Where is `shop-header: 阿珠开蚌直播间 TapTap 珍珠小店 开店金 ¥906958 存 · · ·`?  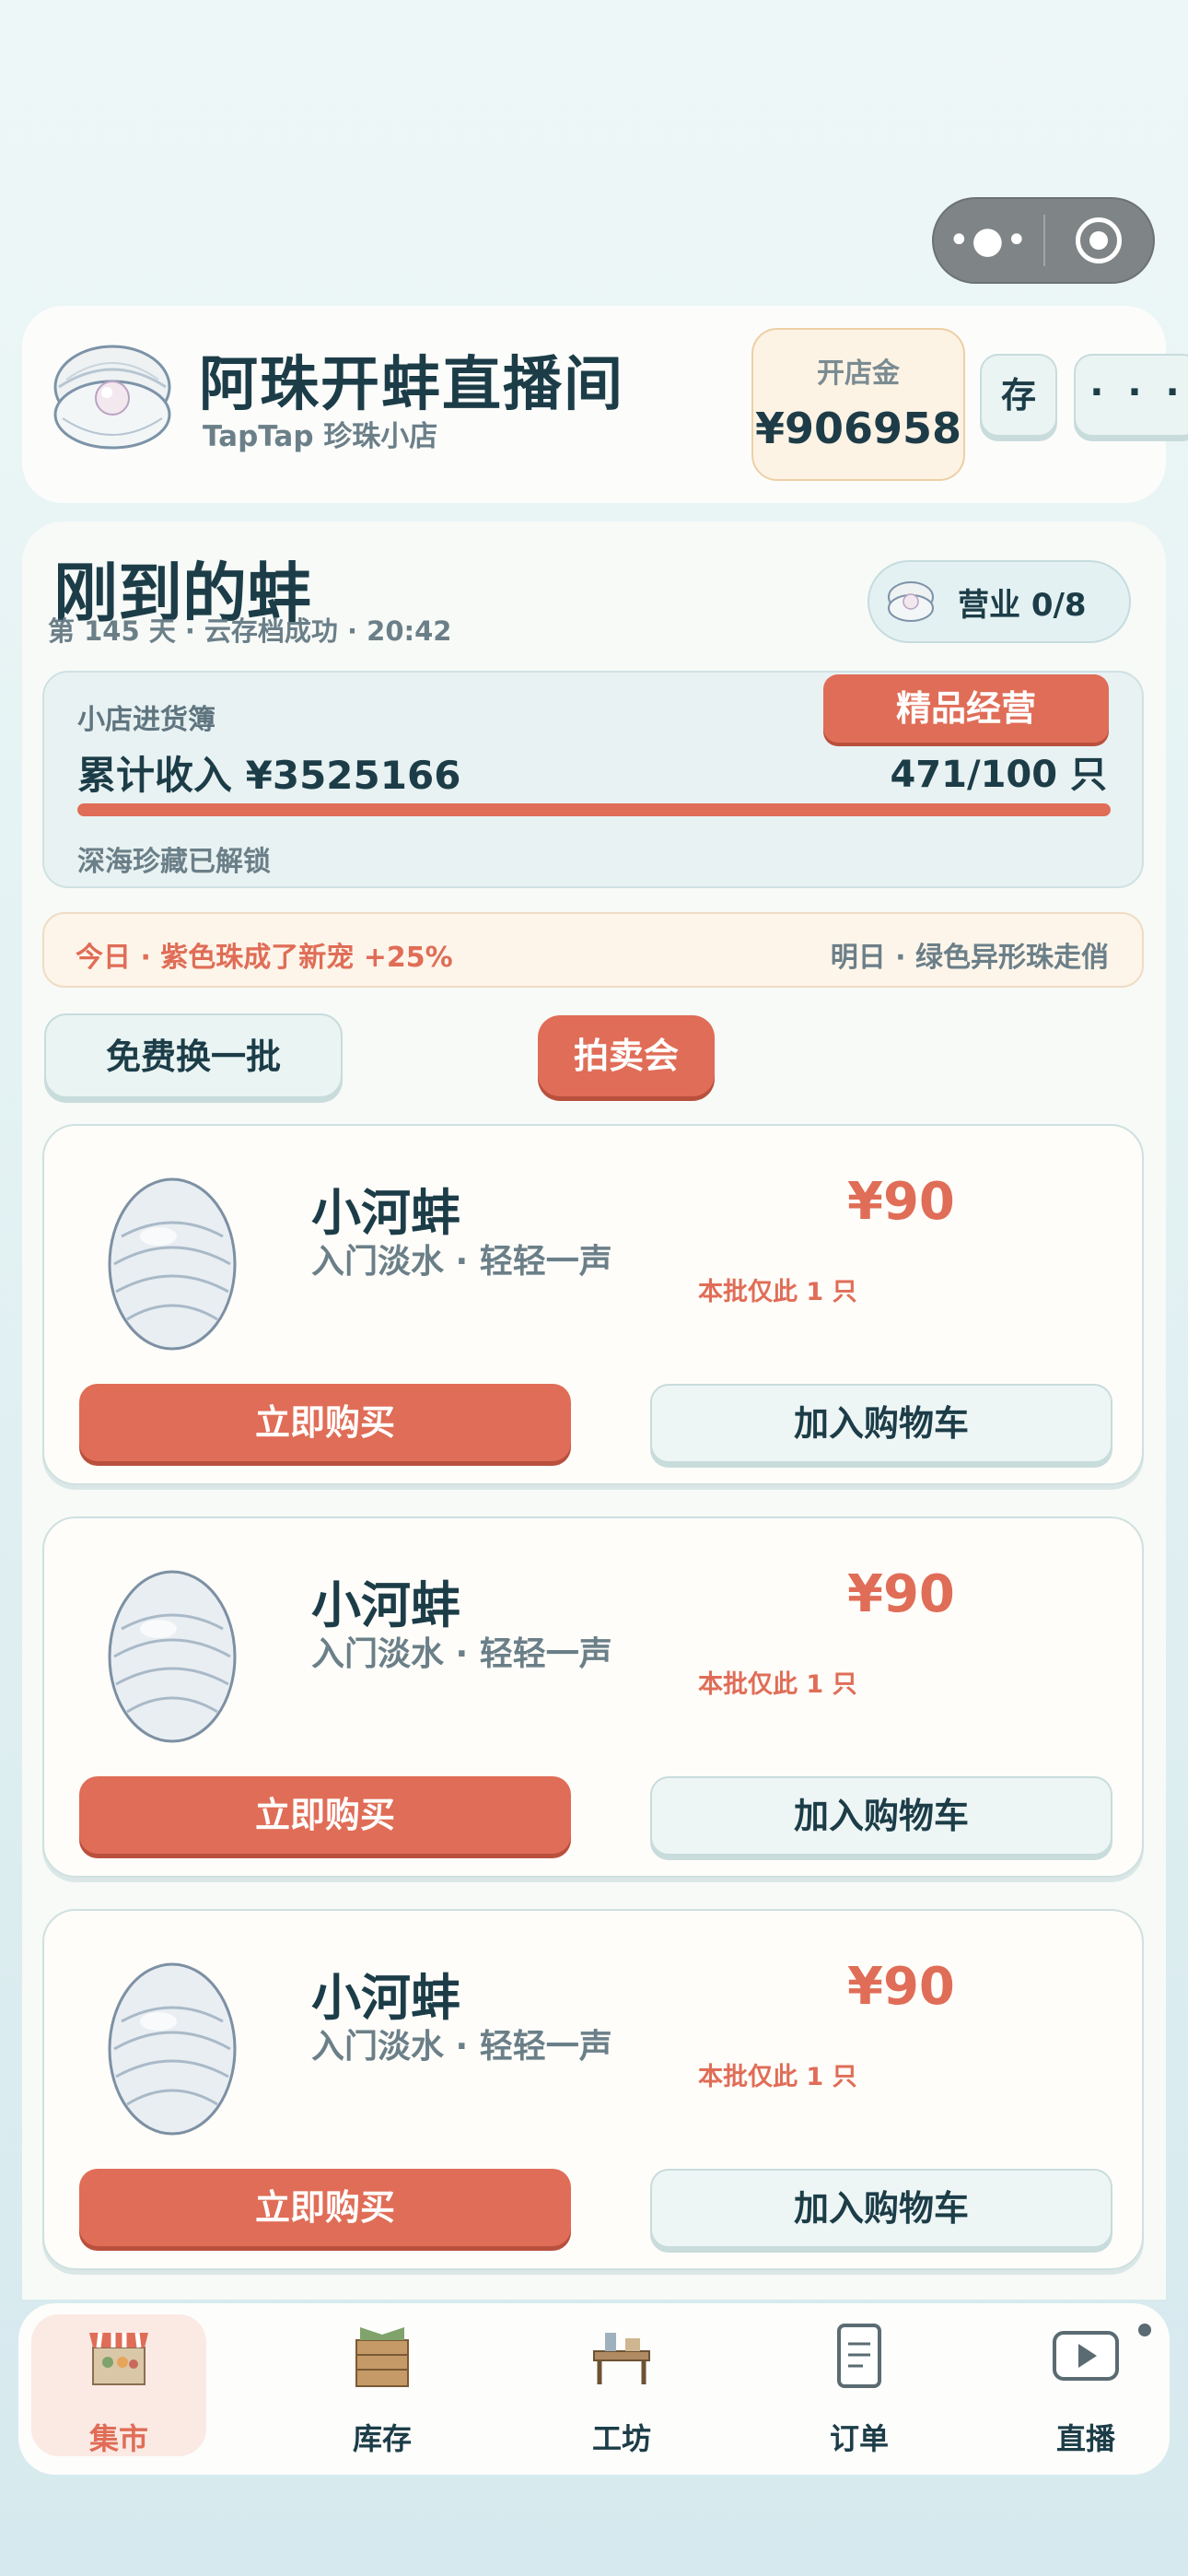 shop-header: 阿珠开蚌直播间 TapTap 珍珠小店 开店金 ¥906958 存 · · · is located at coordinates (605, 404).